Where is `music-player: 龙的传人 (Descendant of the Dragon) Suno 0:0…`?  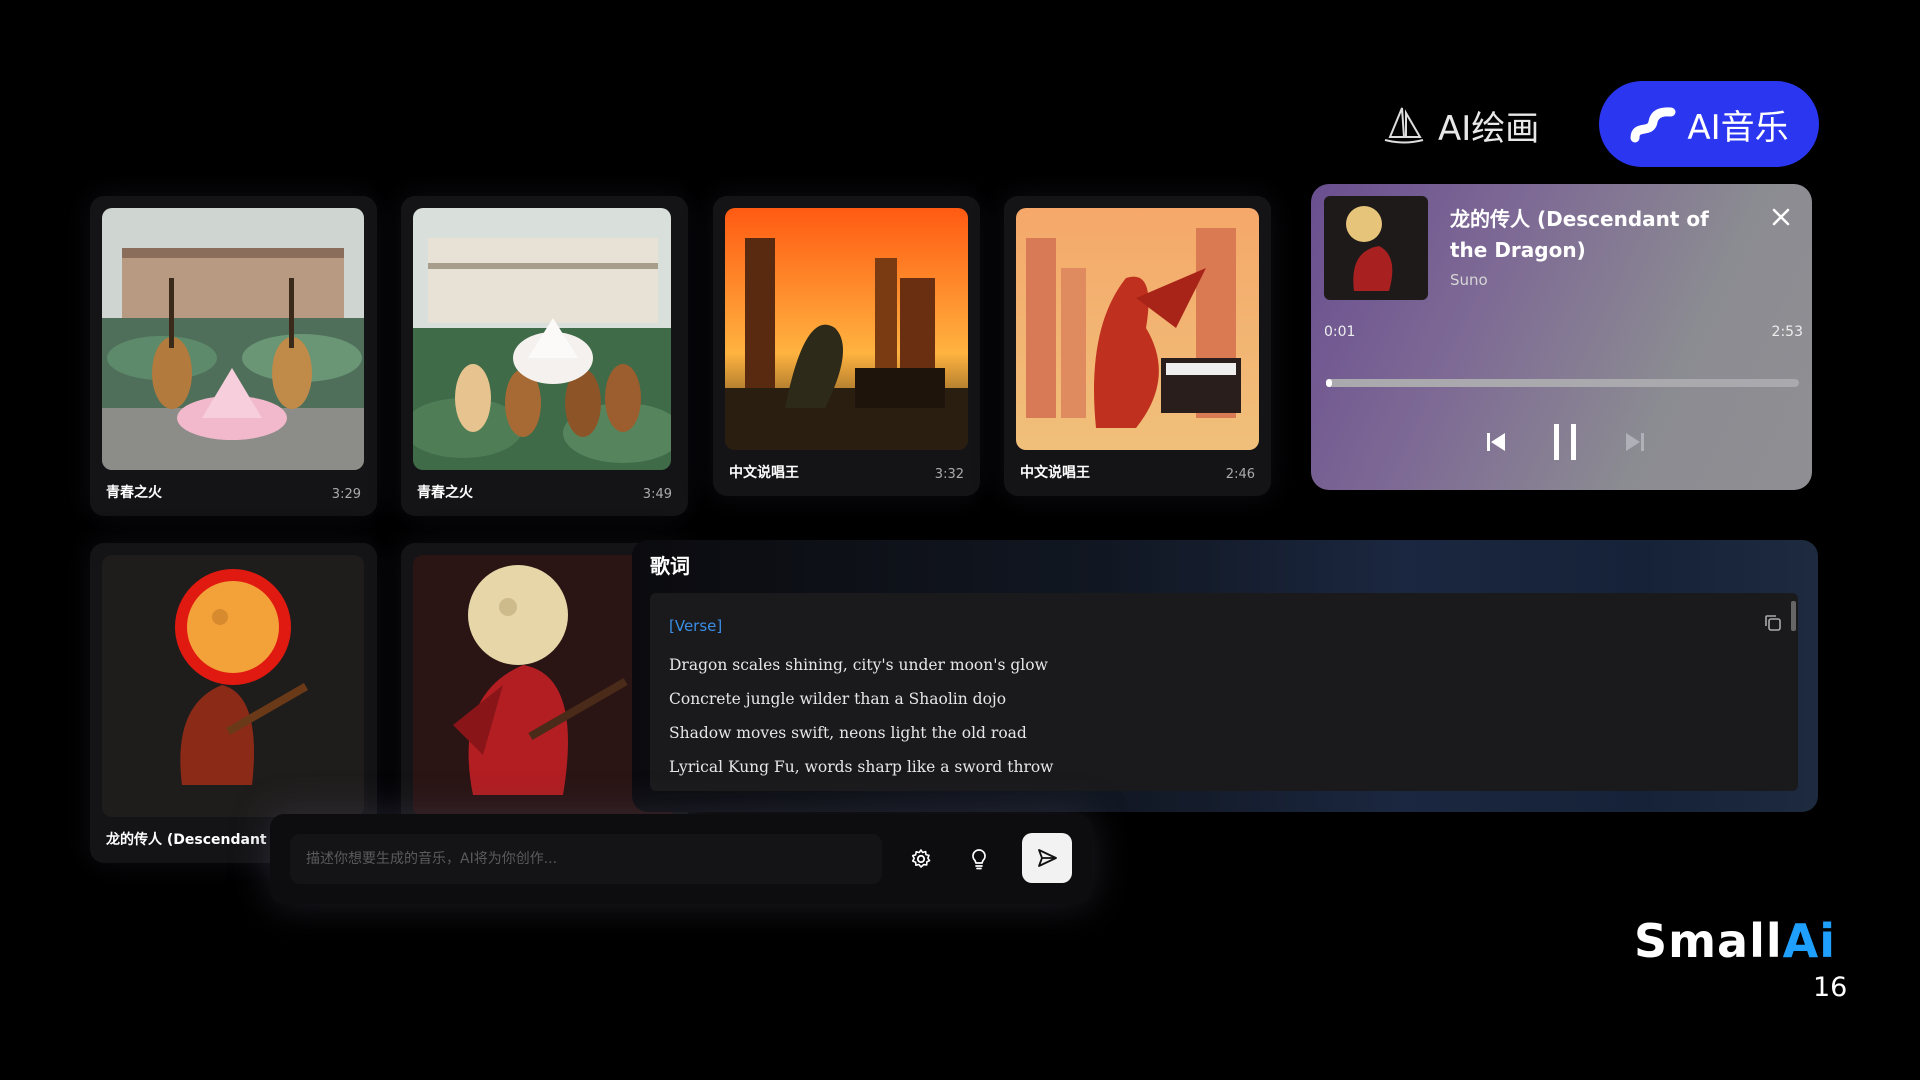 music-player: 龙的传人 (Descendant of the Dragon) Suno 0:0… is located at coordinates (1561, 337).